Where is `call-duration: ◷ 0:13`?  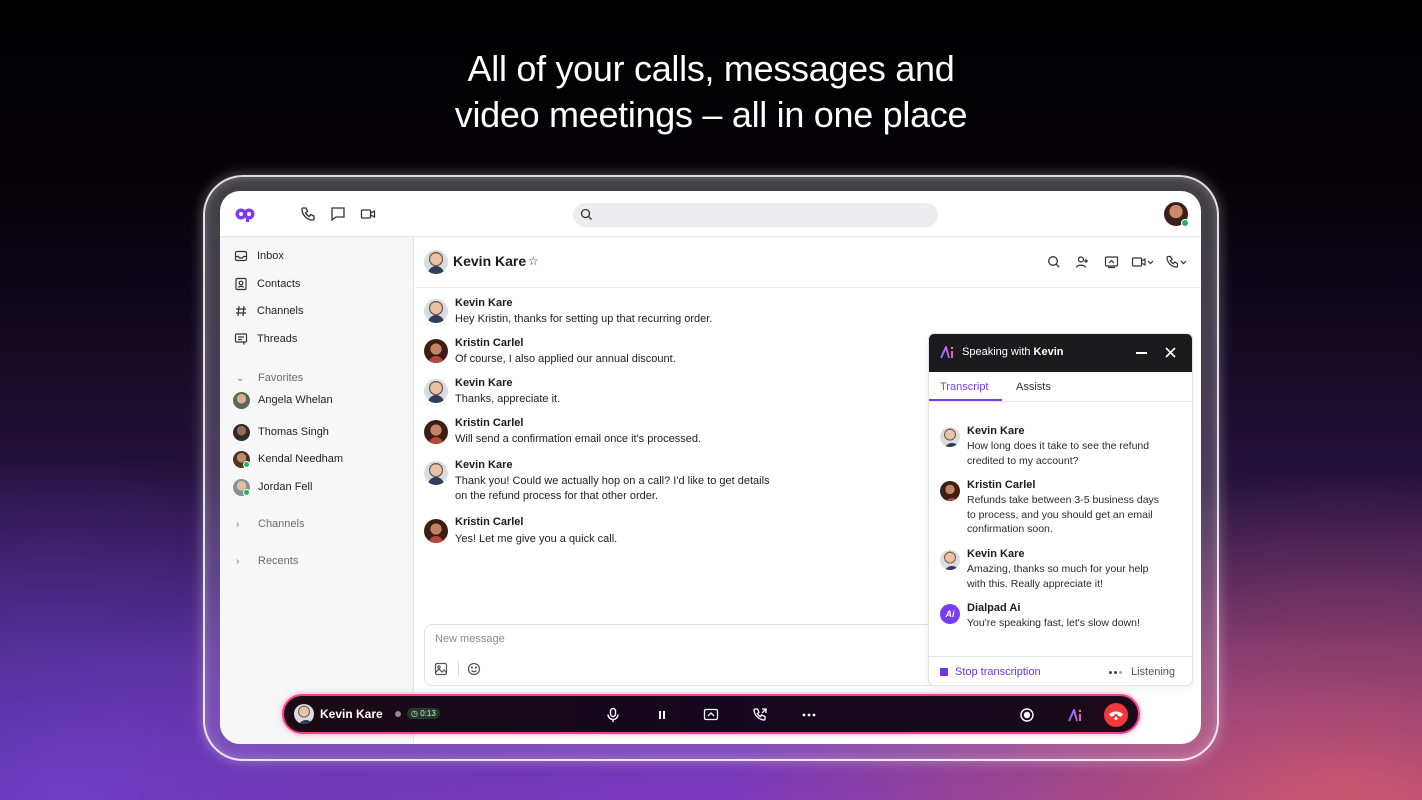
call-duration: ◷ 0:13 is located at coordinates (423, 713).